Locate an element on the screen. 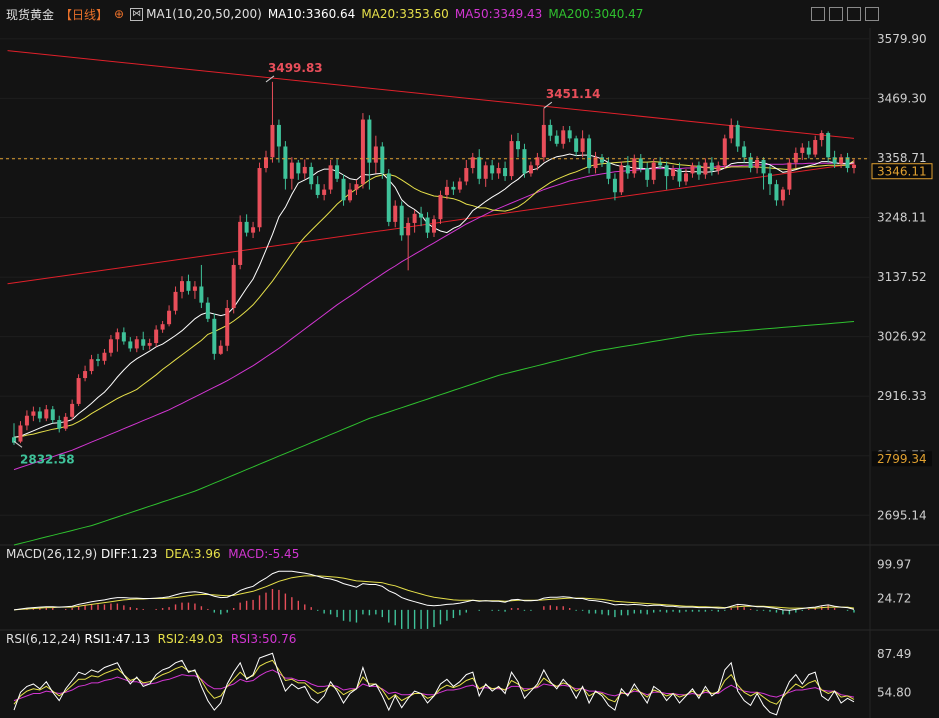  rsi1-line is located at coordinates (434, 684).